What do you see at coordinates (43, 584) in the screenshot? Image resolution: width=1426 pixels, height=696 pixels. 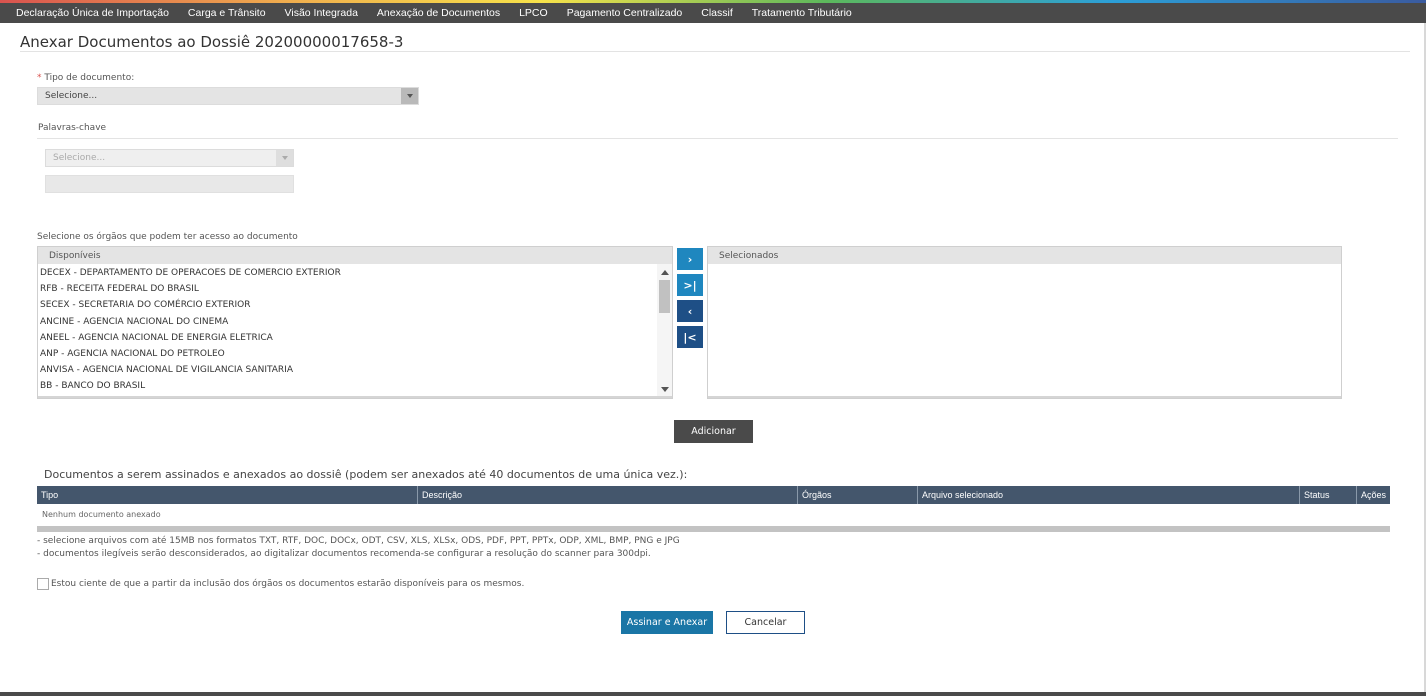 I see `consent-checkbox` at bounding box center [43, 584].